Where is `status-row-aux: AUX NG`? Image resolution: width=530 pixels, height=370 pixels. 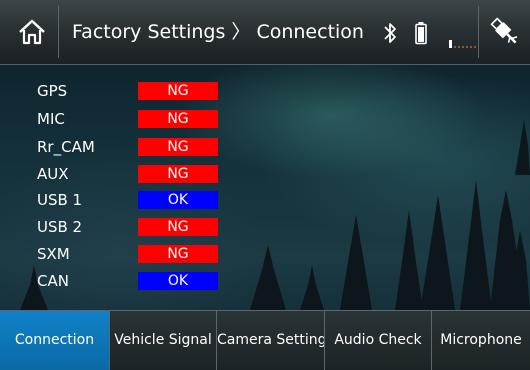
status-row-aux: AUX NG is located at coordinates (150, 174).